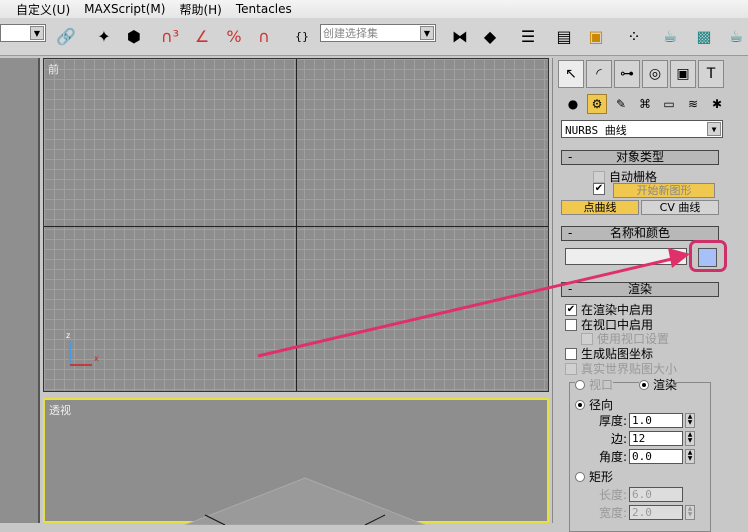  Describe the element at coordinates (596, 130) in the screenshot. I see `object-category-value: NURBS 曲线` at that location.